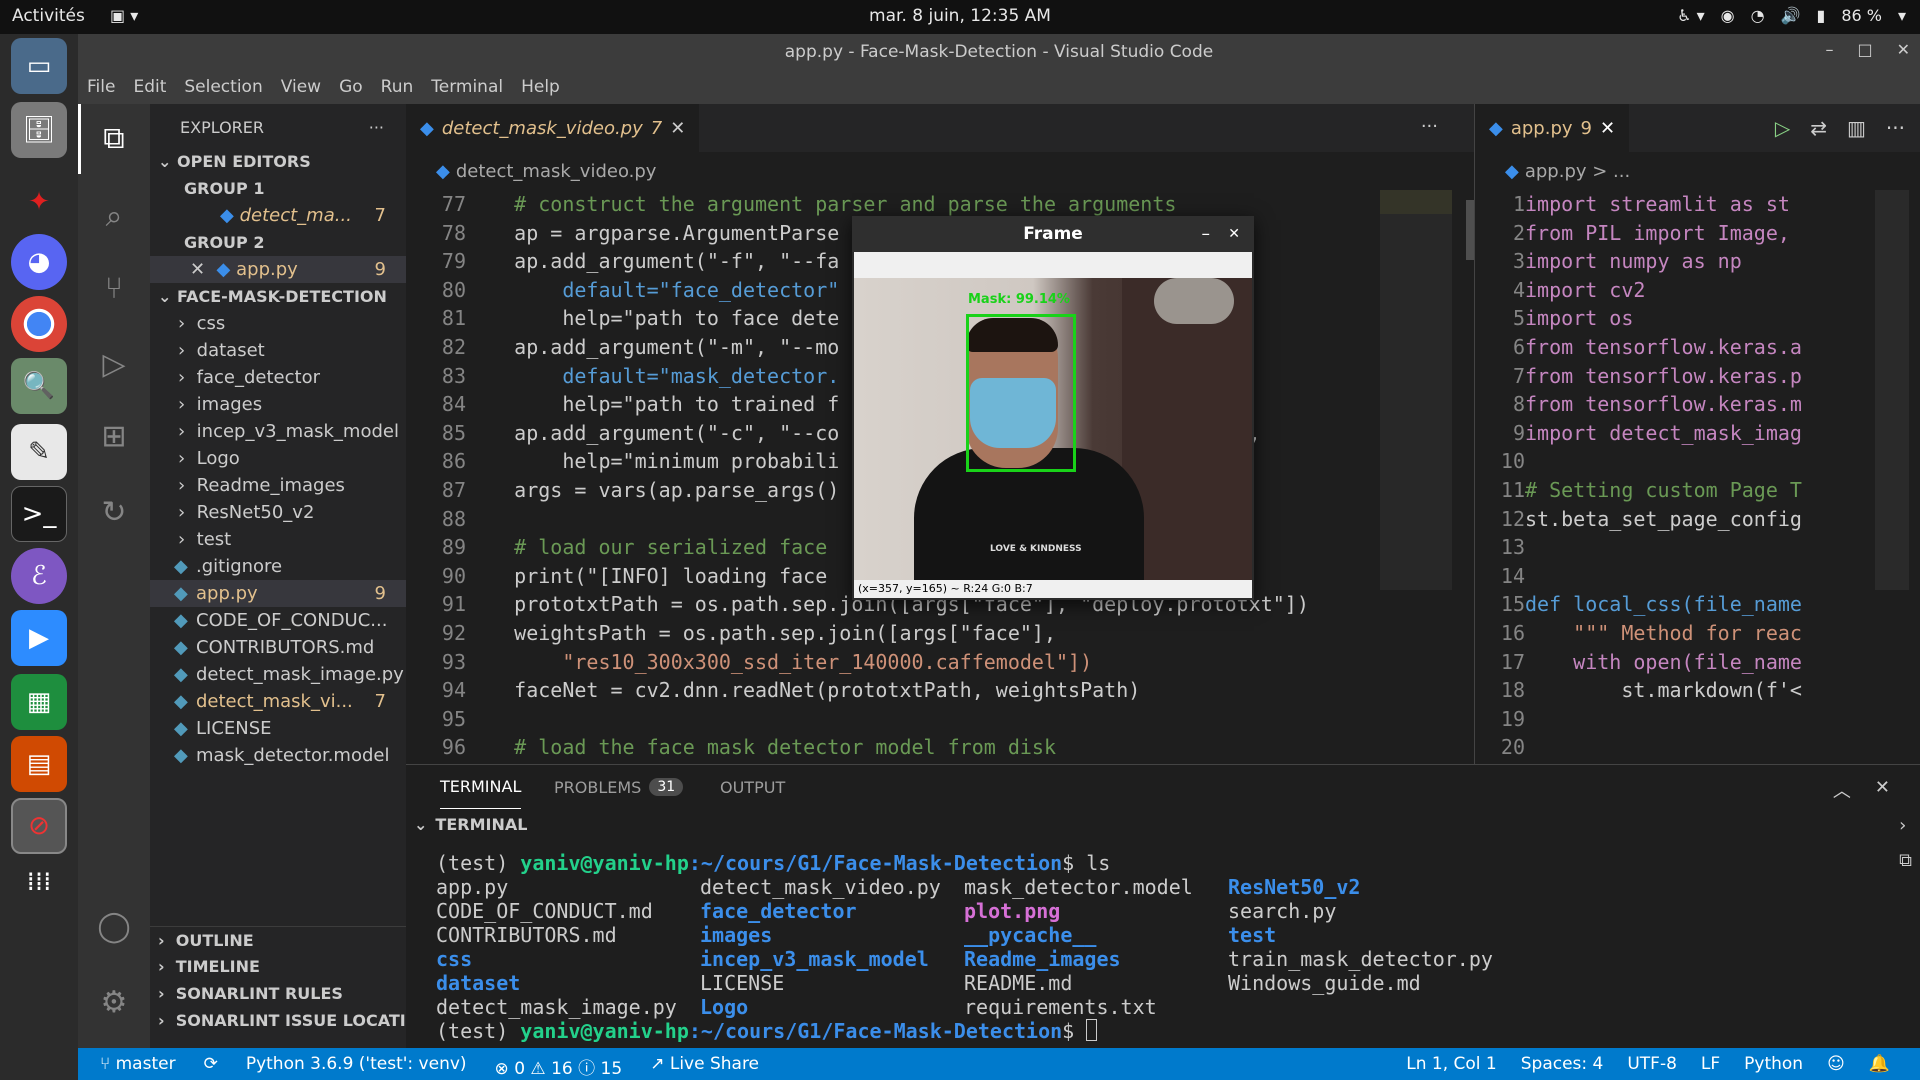 This screenshot has width=1920, height=1080. Describe the element at coordinates (960, 16) in the screenshot. I see `clock: mar. 8 juin, 12:35 AM` at that location.